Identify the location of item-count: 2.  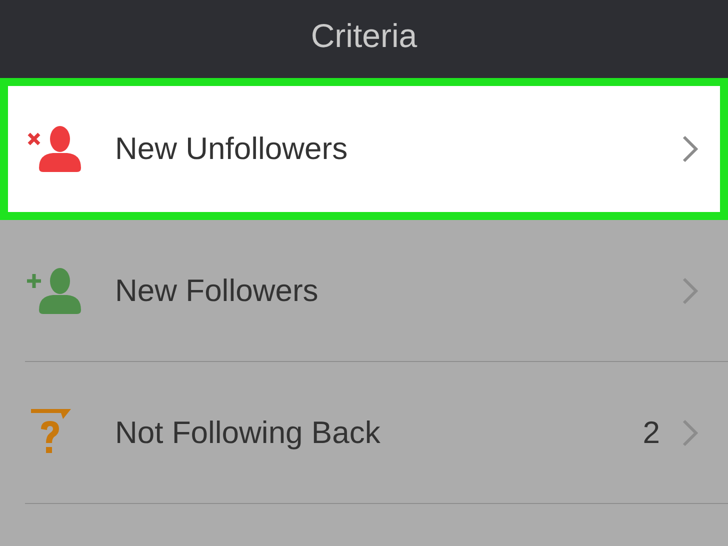
(651, 432).